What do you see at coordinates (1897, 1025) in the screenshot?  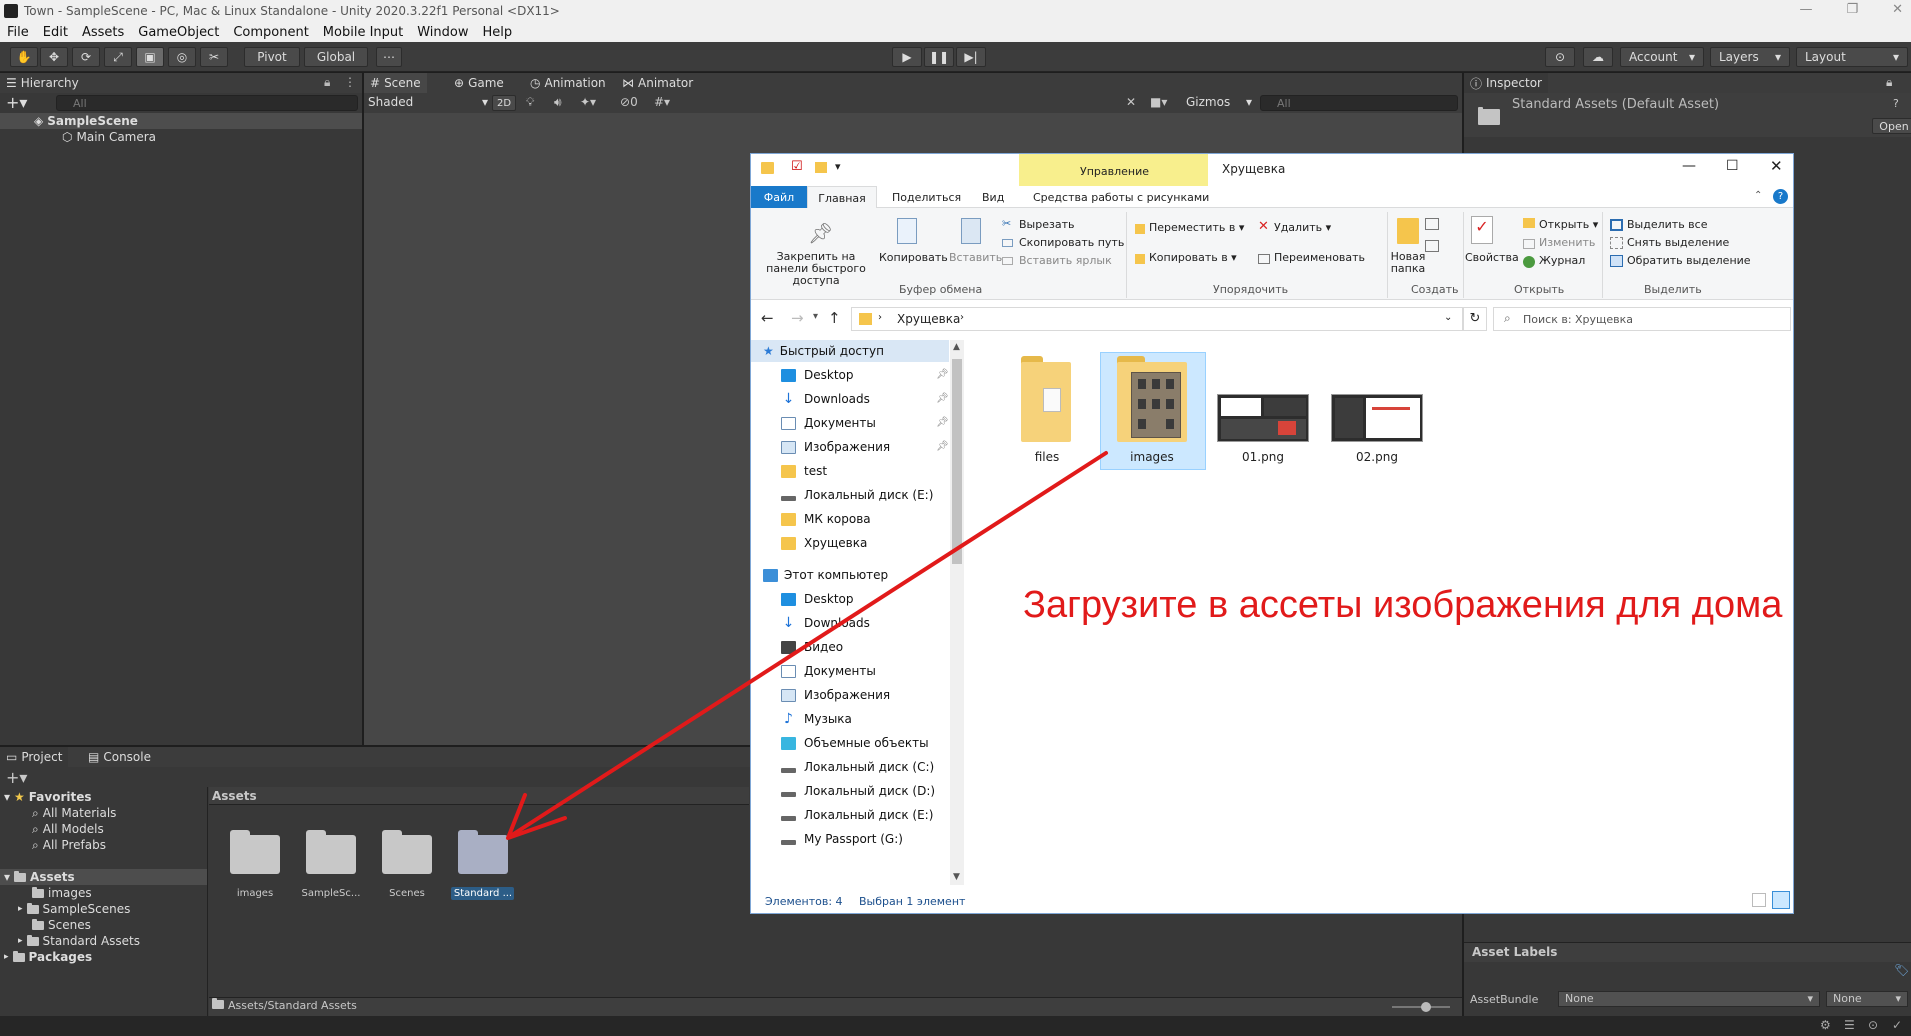 I see `notification-icon: ✓` at bounding box center [1897, 1025].